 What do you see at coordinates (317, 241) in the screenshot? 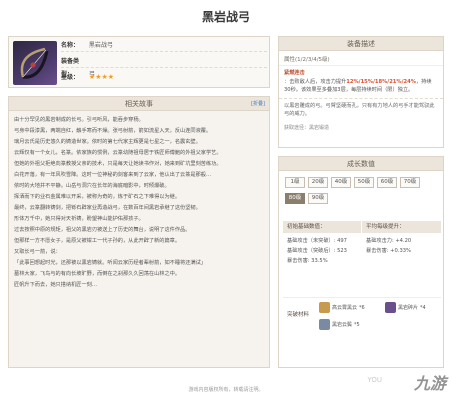
I see `stat-line: 基础攻击（未突破）: 497` at bounding box center [317, 241].